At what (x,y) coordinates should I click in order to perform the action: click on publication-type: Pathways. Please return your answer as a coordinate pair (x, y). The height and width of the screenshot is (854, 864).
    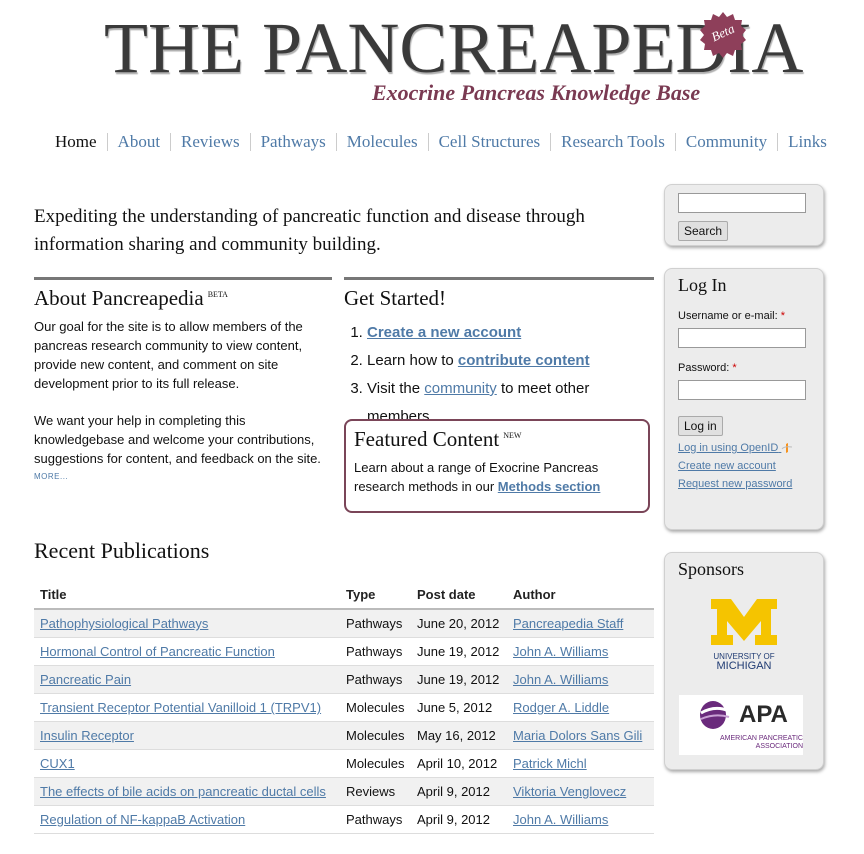
    Looking at the image, I should click on (374, 679).